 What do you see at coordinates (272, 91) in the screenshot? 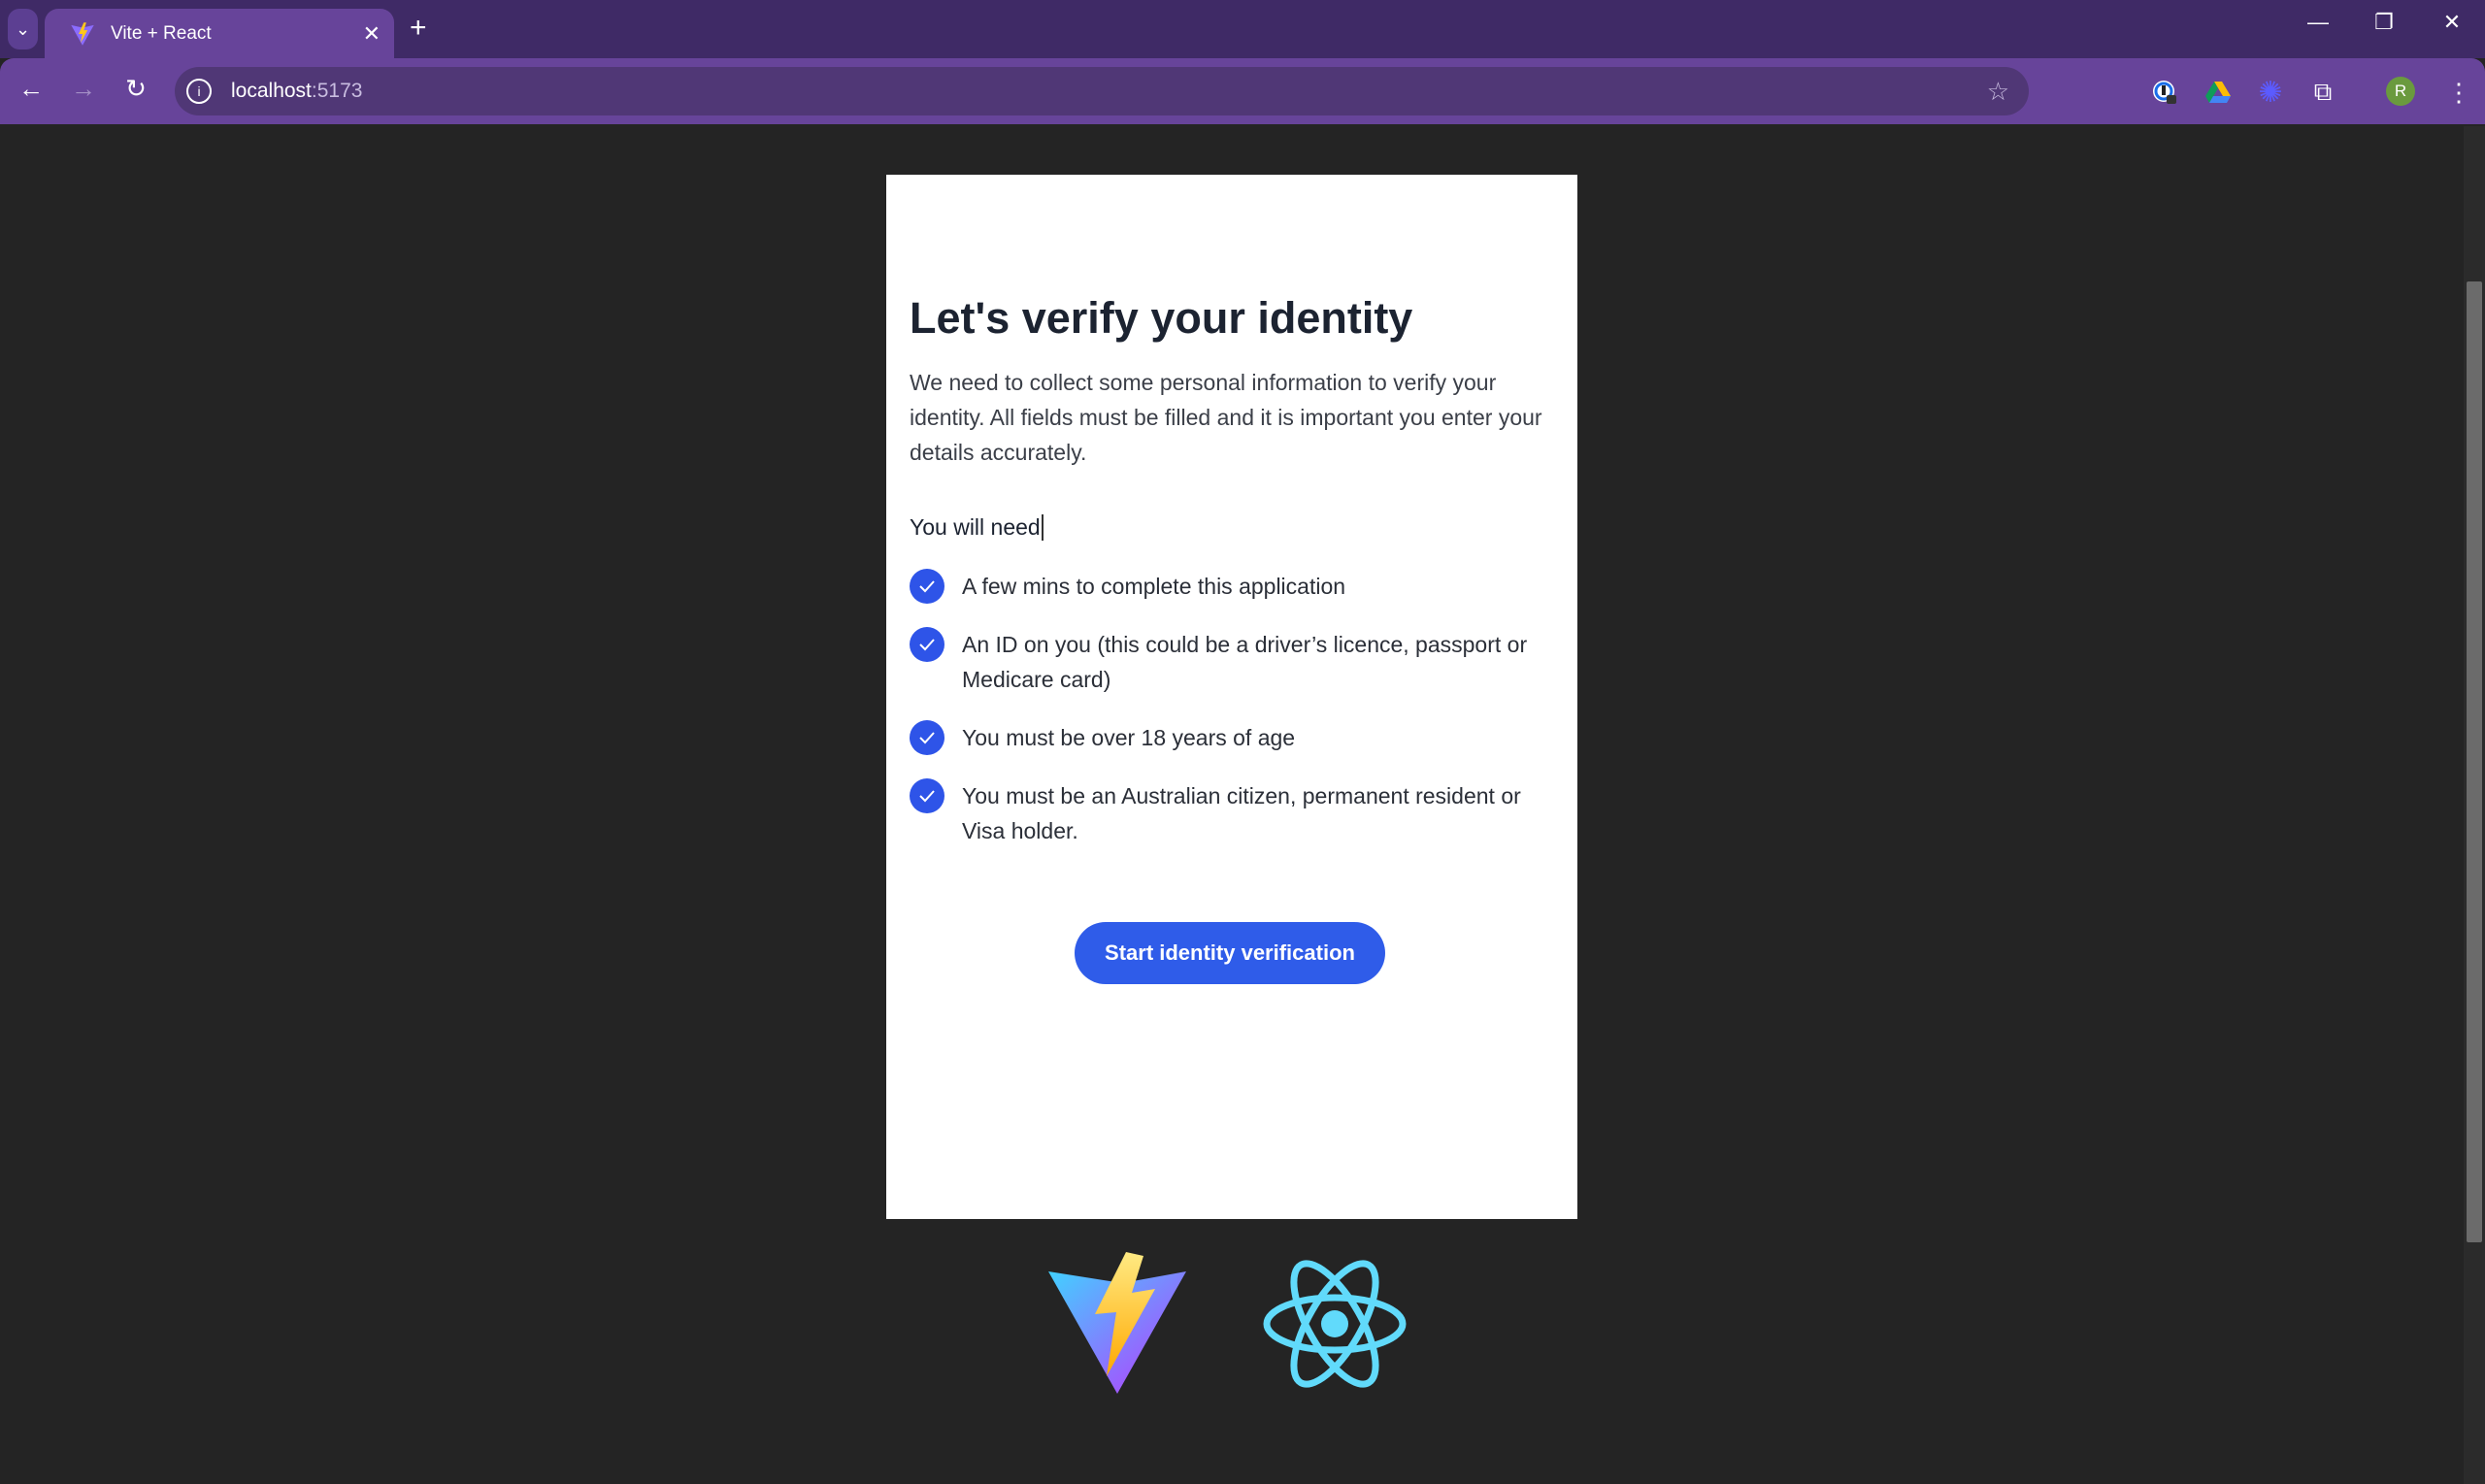
I see `url-host: localhost` at bounding box center [272, 91].